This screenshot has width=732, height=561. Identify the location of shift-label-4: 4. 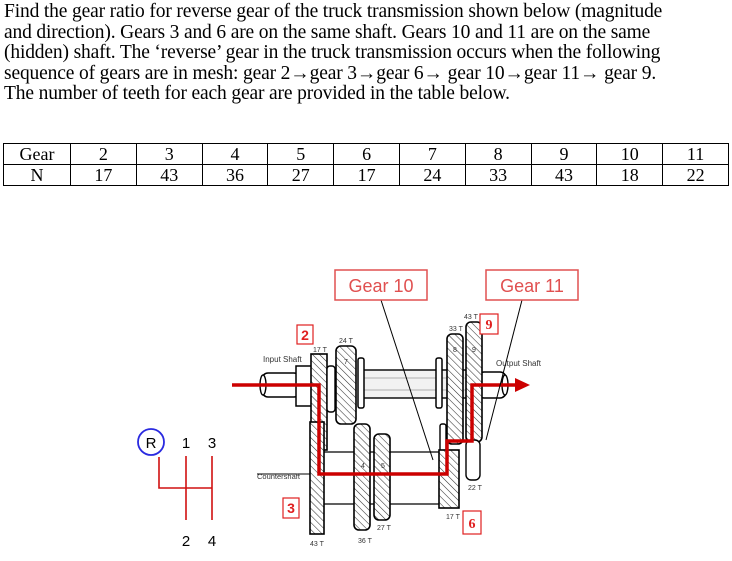
(212, 541).